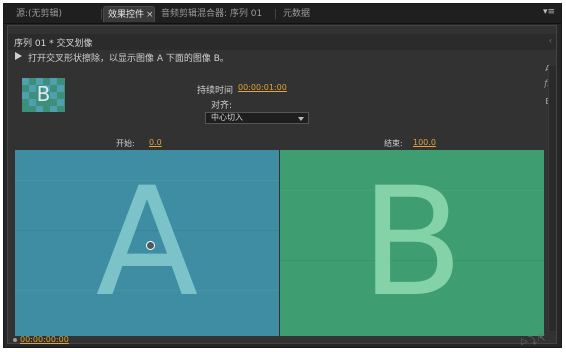 This screenshot has height=352, width=566. Describe the element at coordinates (53, 44) in the screenshot. I see `sequence-clip-title: 序列 01 * 交叉划像` at that location.